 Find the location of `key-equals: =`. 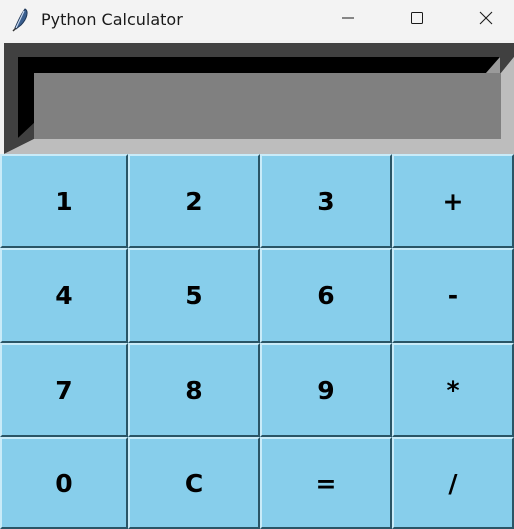

key-equals: = is located at coordinates (326, 483).